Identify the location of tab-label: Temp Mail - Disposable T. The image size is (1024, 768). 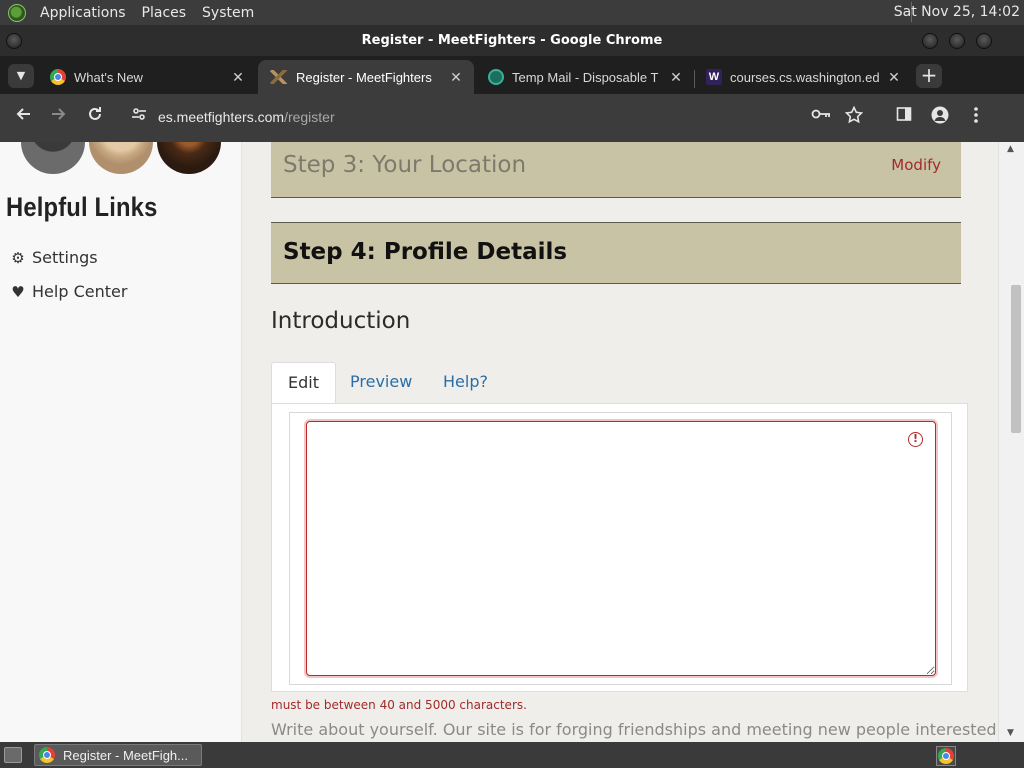
(585, 77).